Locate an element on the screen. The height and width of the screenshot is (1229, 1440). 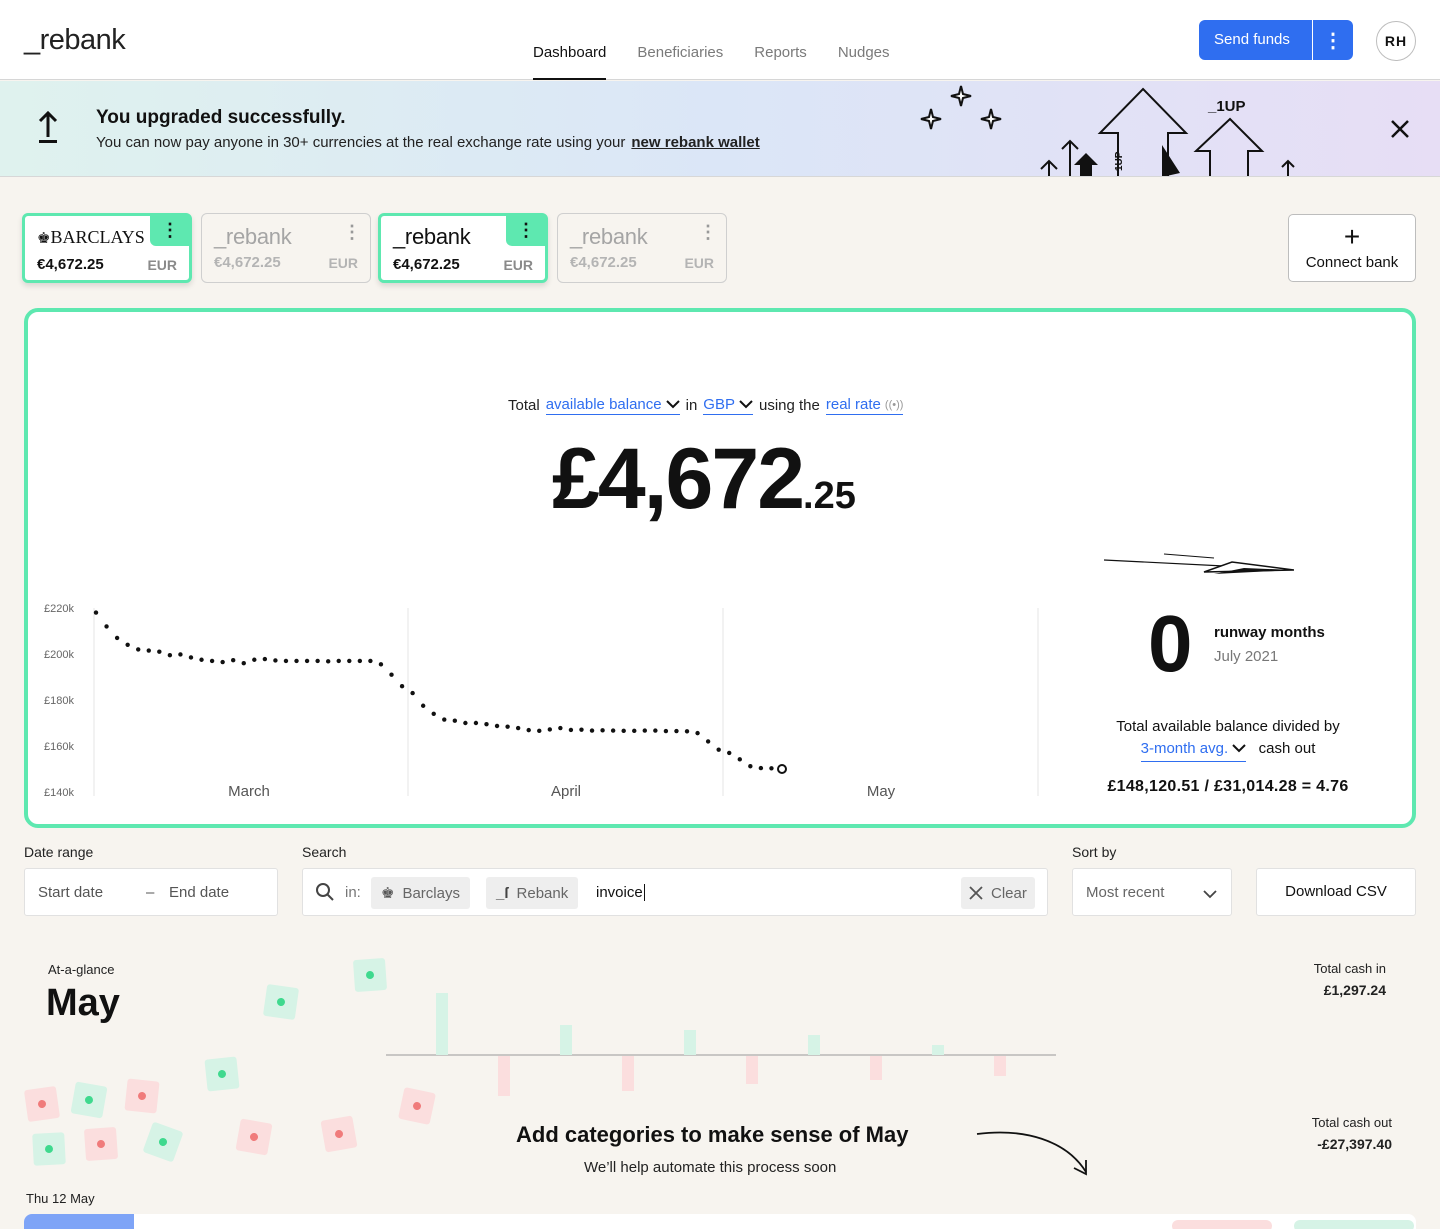
chip-barclays: ♚ Barclays is located at coordinates (420, 893).